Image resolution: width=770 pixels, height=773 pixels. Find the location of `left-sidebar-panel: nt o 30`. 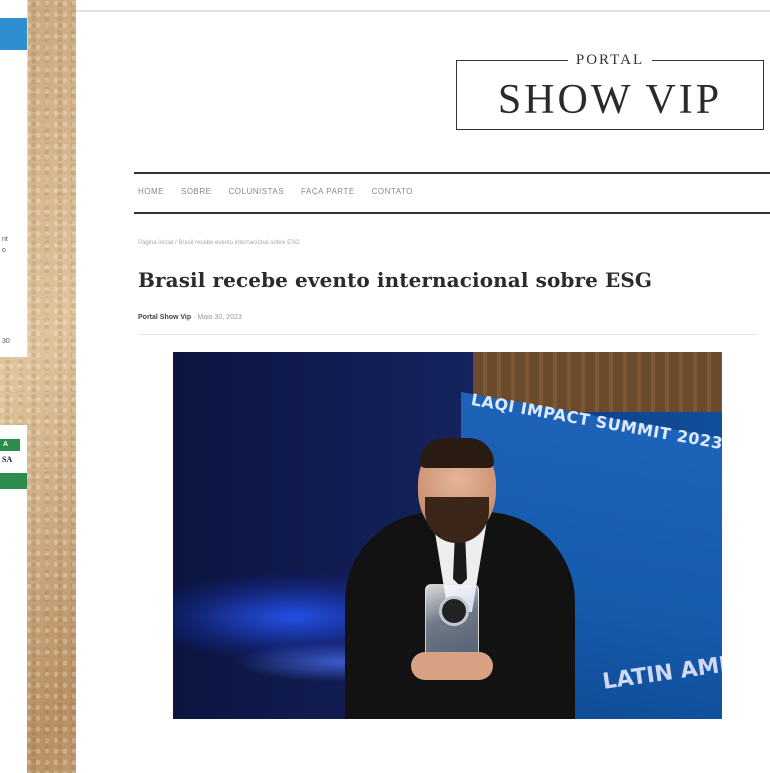

left-sidebar-panel: nt o 30 is located at coordinates (14, 178).